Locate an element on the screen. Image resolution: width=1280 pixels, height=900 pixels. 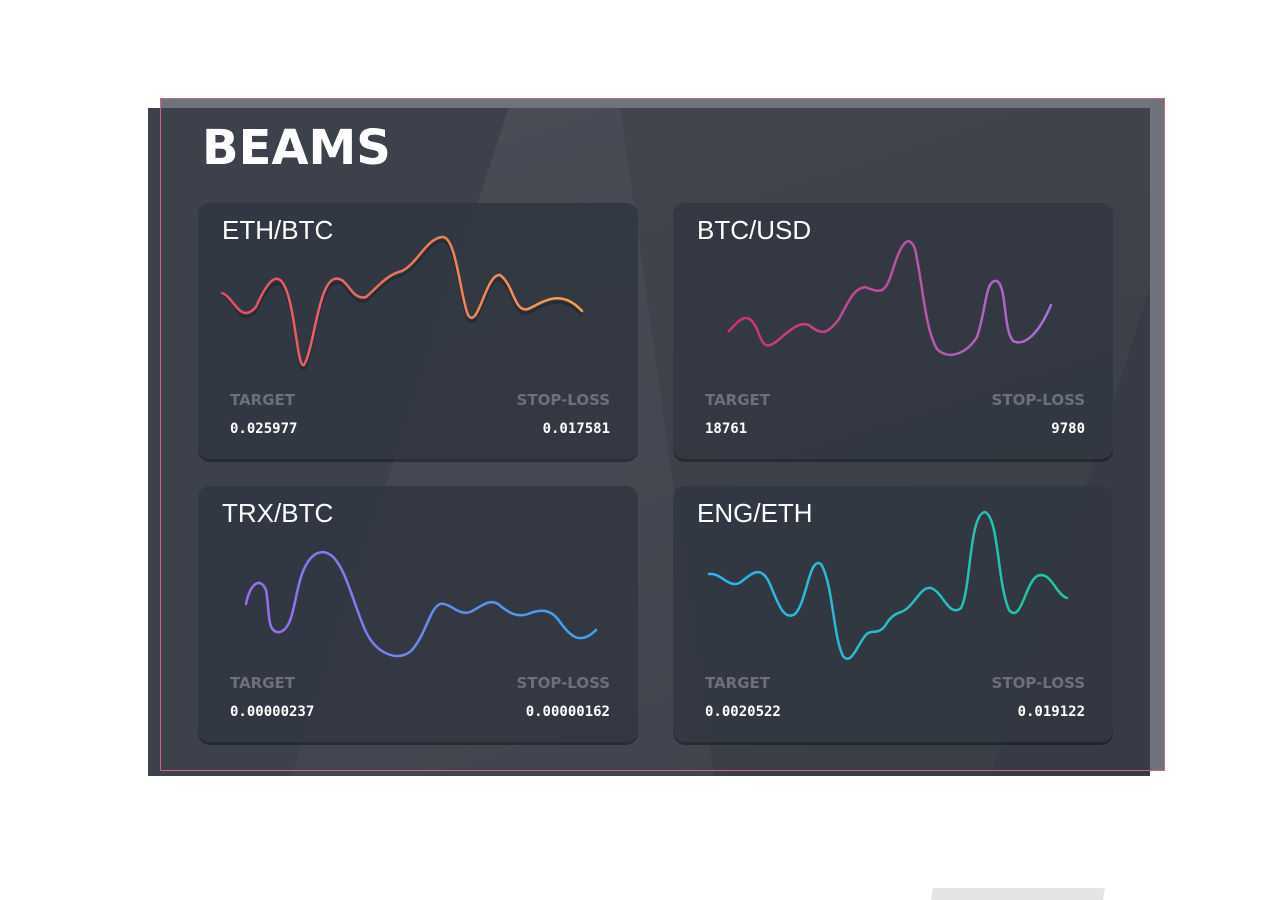
target-value: 0.0020522 is located at coordinates (743, 712).